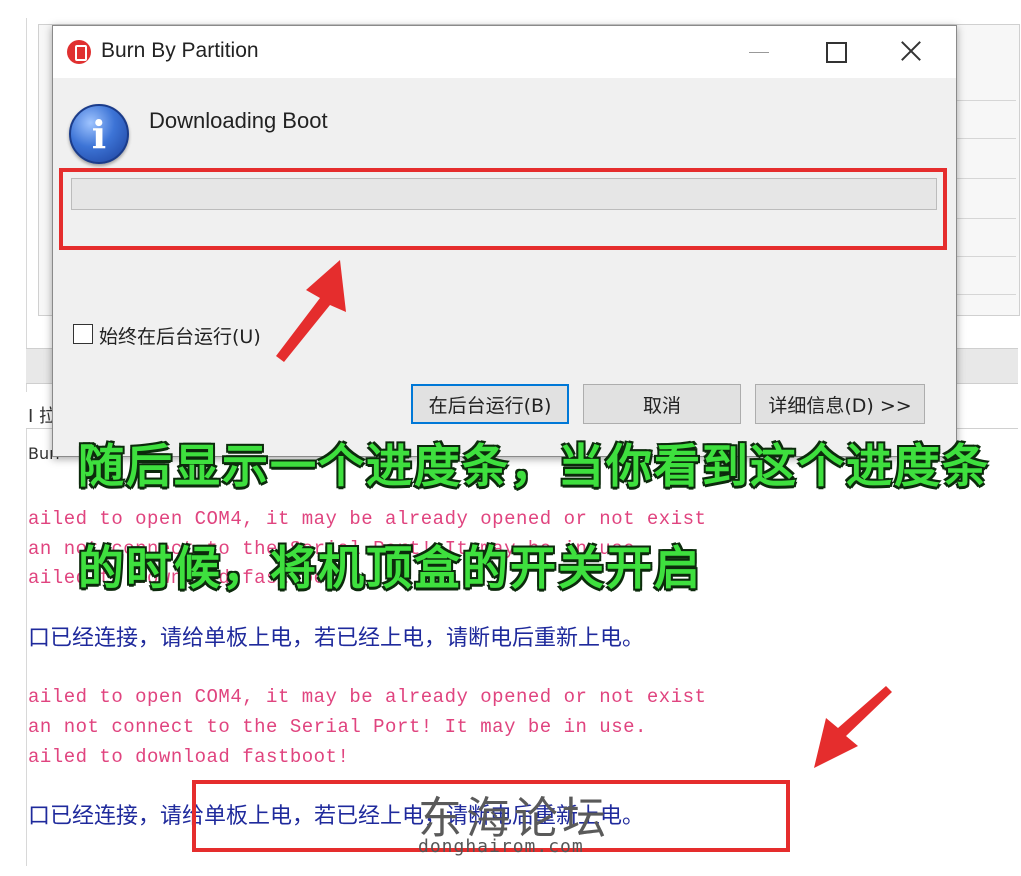 This screenshot has width=1021, height=876. I want to click on minimize-icon, so click(759, 52).